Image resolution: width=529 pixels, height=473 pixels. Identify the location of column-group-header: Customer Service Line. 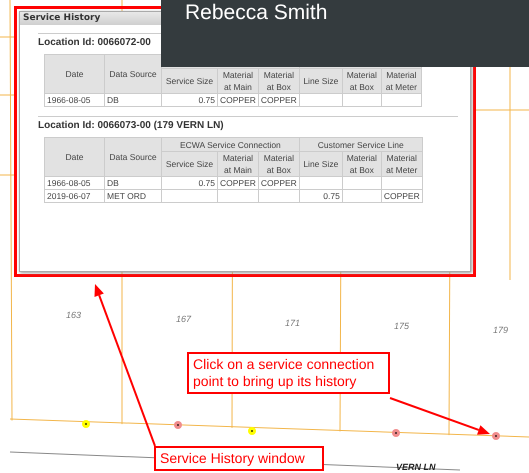
(360, 145).